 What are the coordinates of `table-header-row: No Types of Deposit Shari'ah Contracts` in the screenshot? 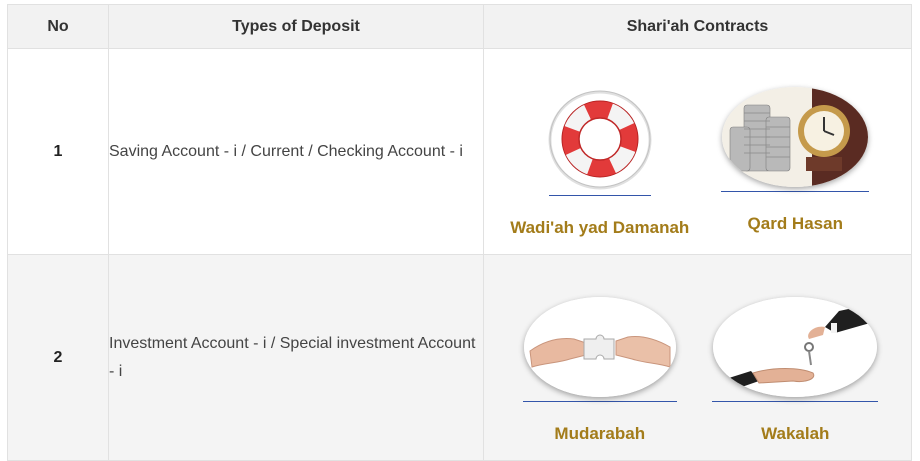 It's located at (459, 26).